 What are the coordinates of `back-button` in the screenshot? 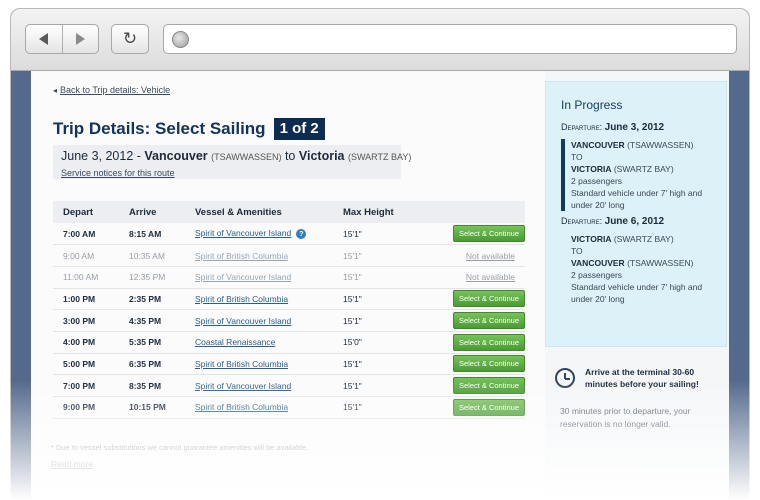 It's located at (44, 39).